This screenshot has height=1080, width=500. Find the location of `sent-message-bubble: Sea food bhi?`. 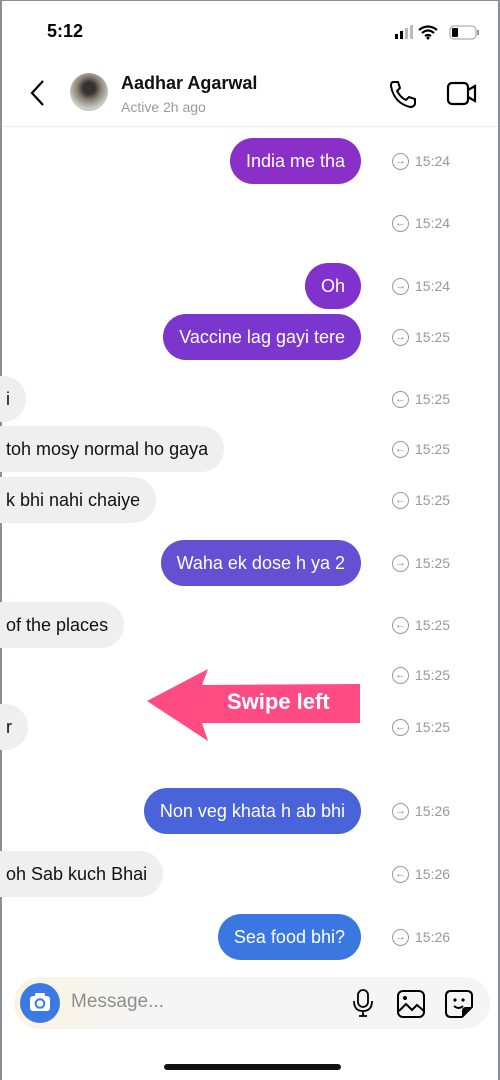

sent-message-bubble: Sea food bhi? is located at coordinates (289, 937).